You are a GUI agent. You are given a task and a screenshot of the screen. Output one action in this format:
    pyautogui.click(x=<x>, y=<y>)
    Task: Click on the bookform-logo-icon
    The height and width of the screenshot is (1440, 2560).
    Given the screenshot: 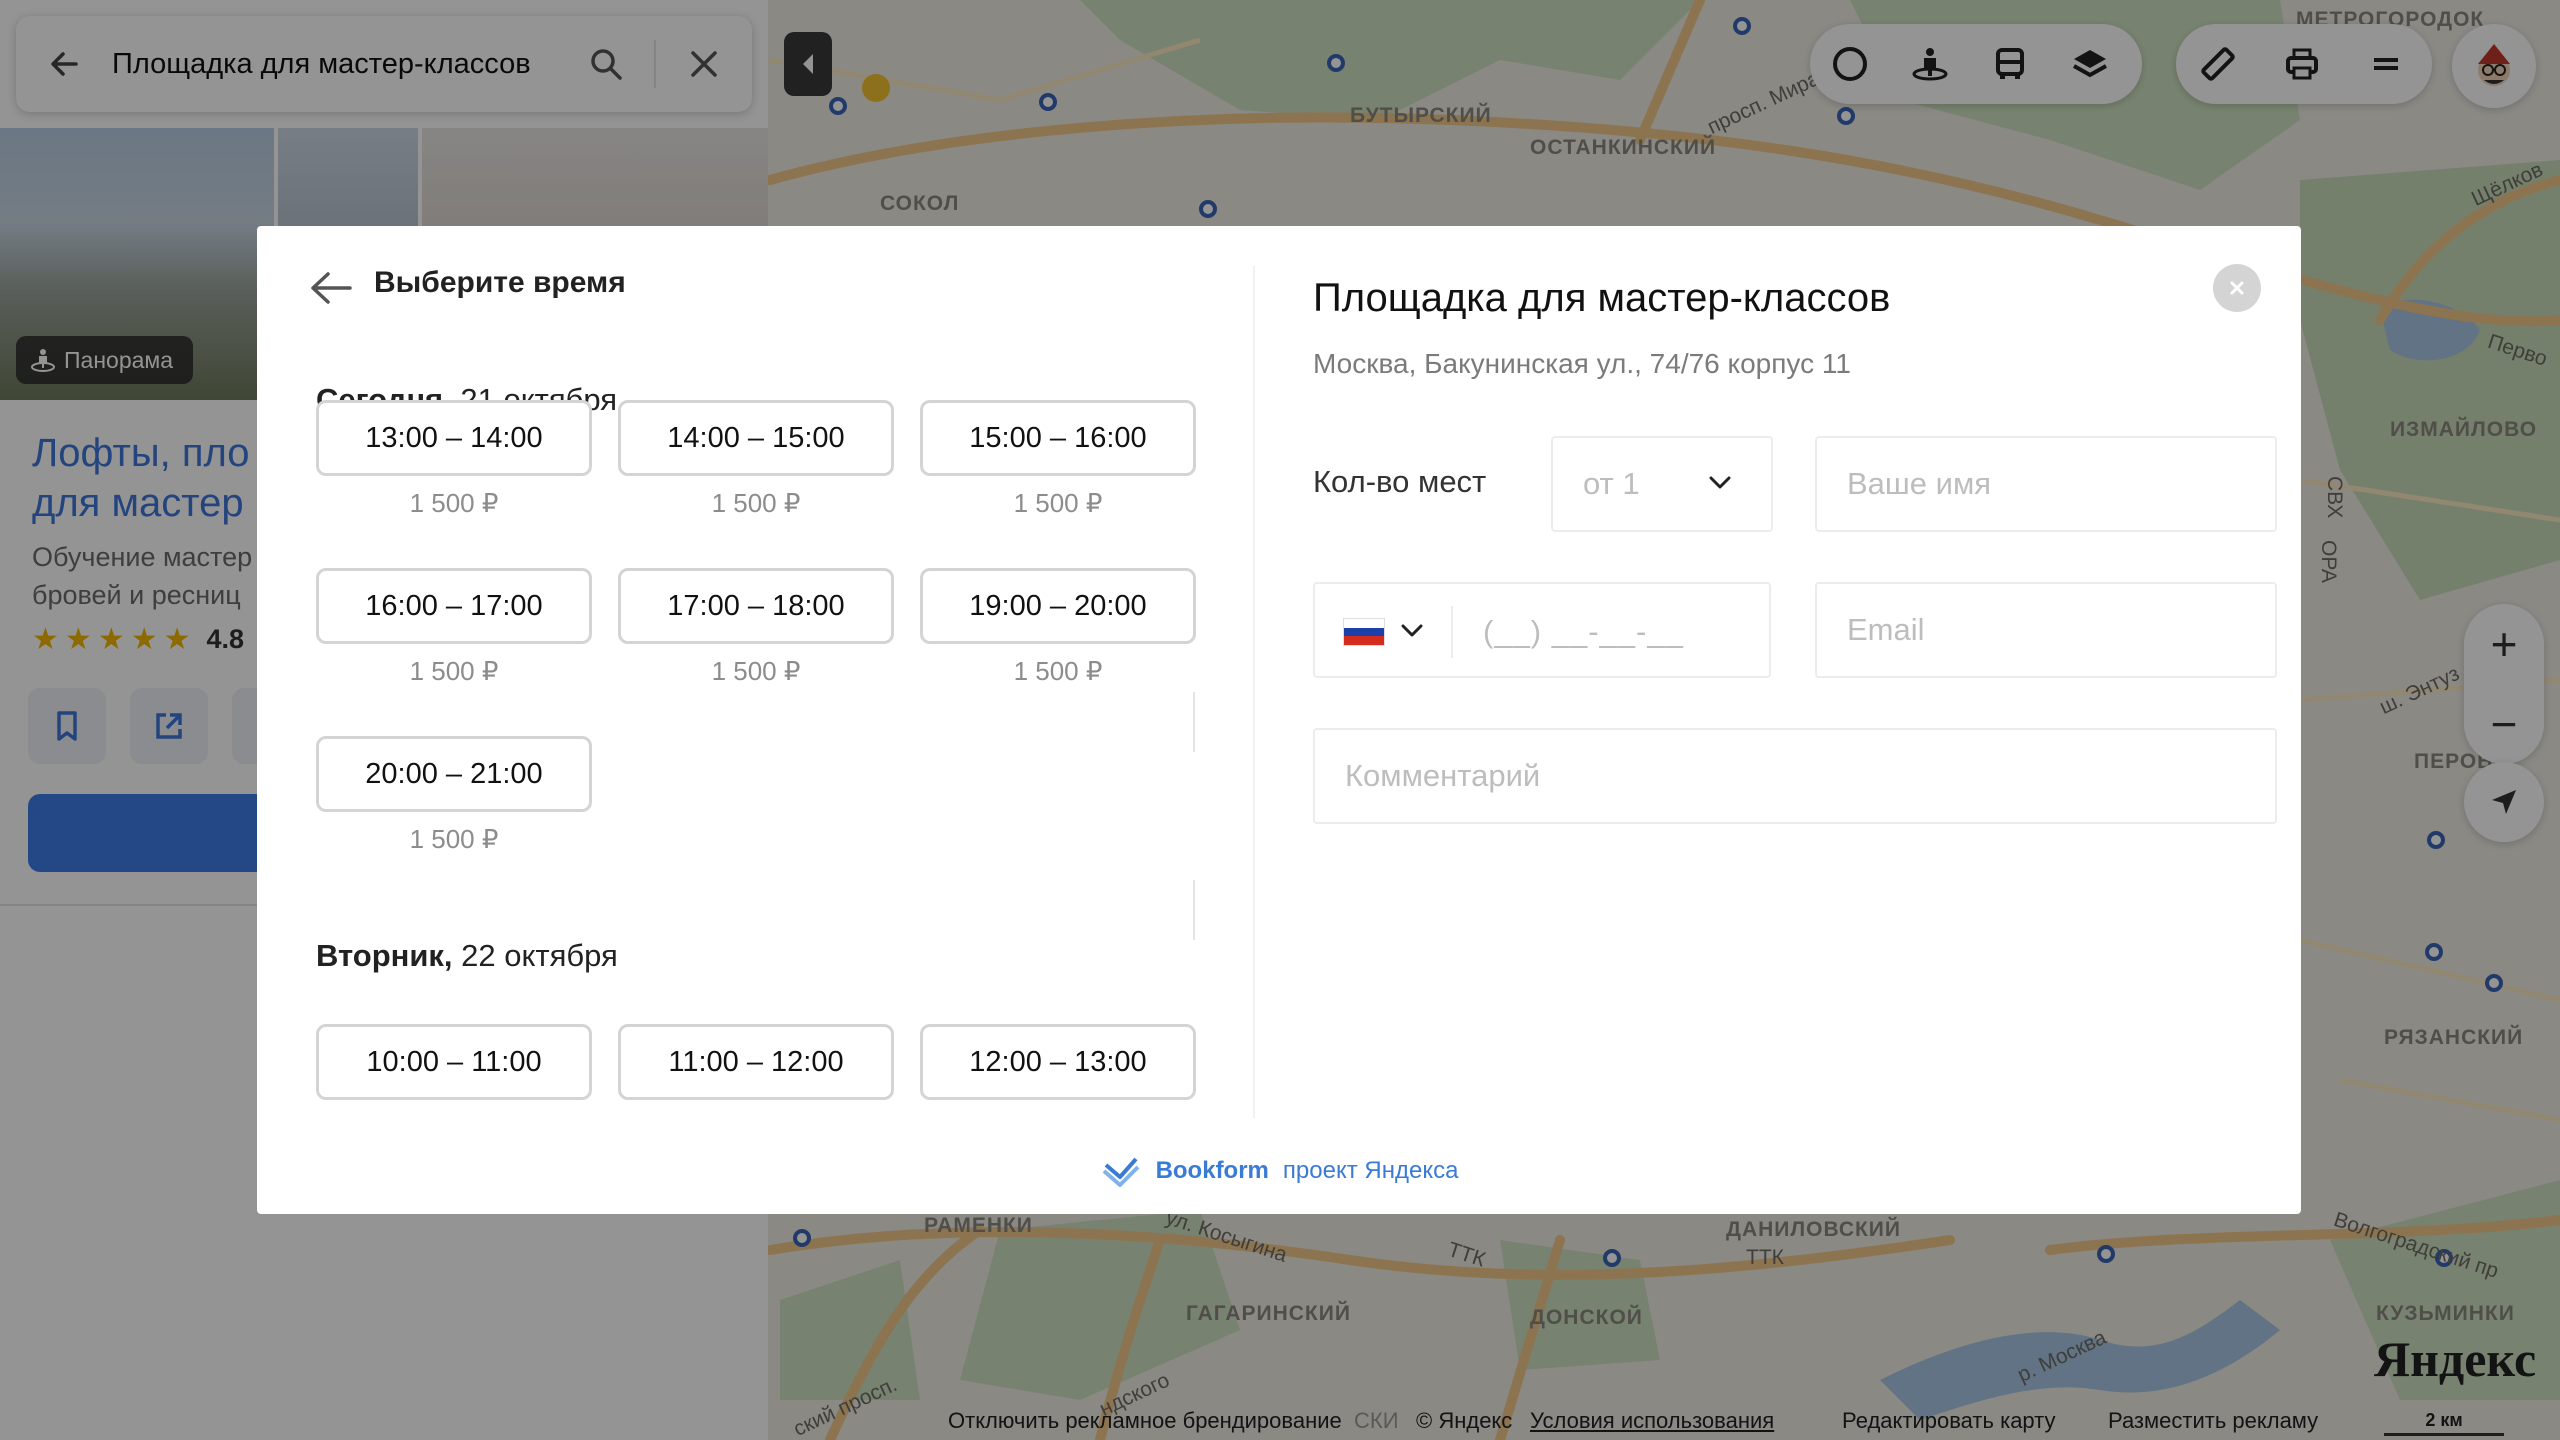 What is the action you would take?
    pyautogui.click(x=1120, y=1172)
    